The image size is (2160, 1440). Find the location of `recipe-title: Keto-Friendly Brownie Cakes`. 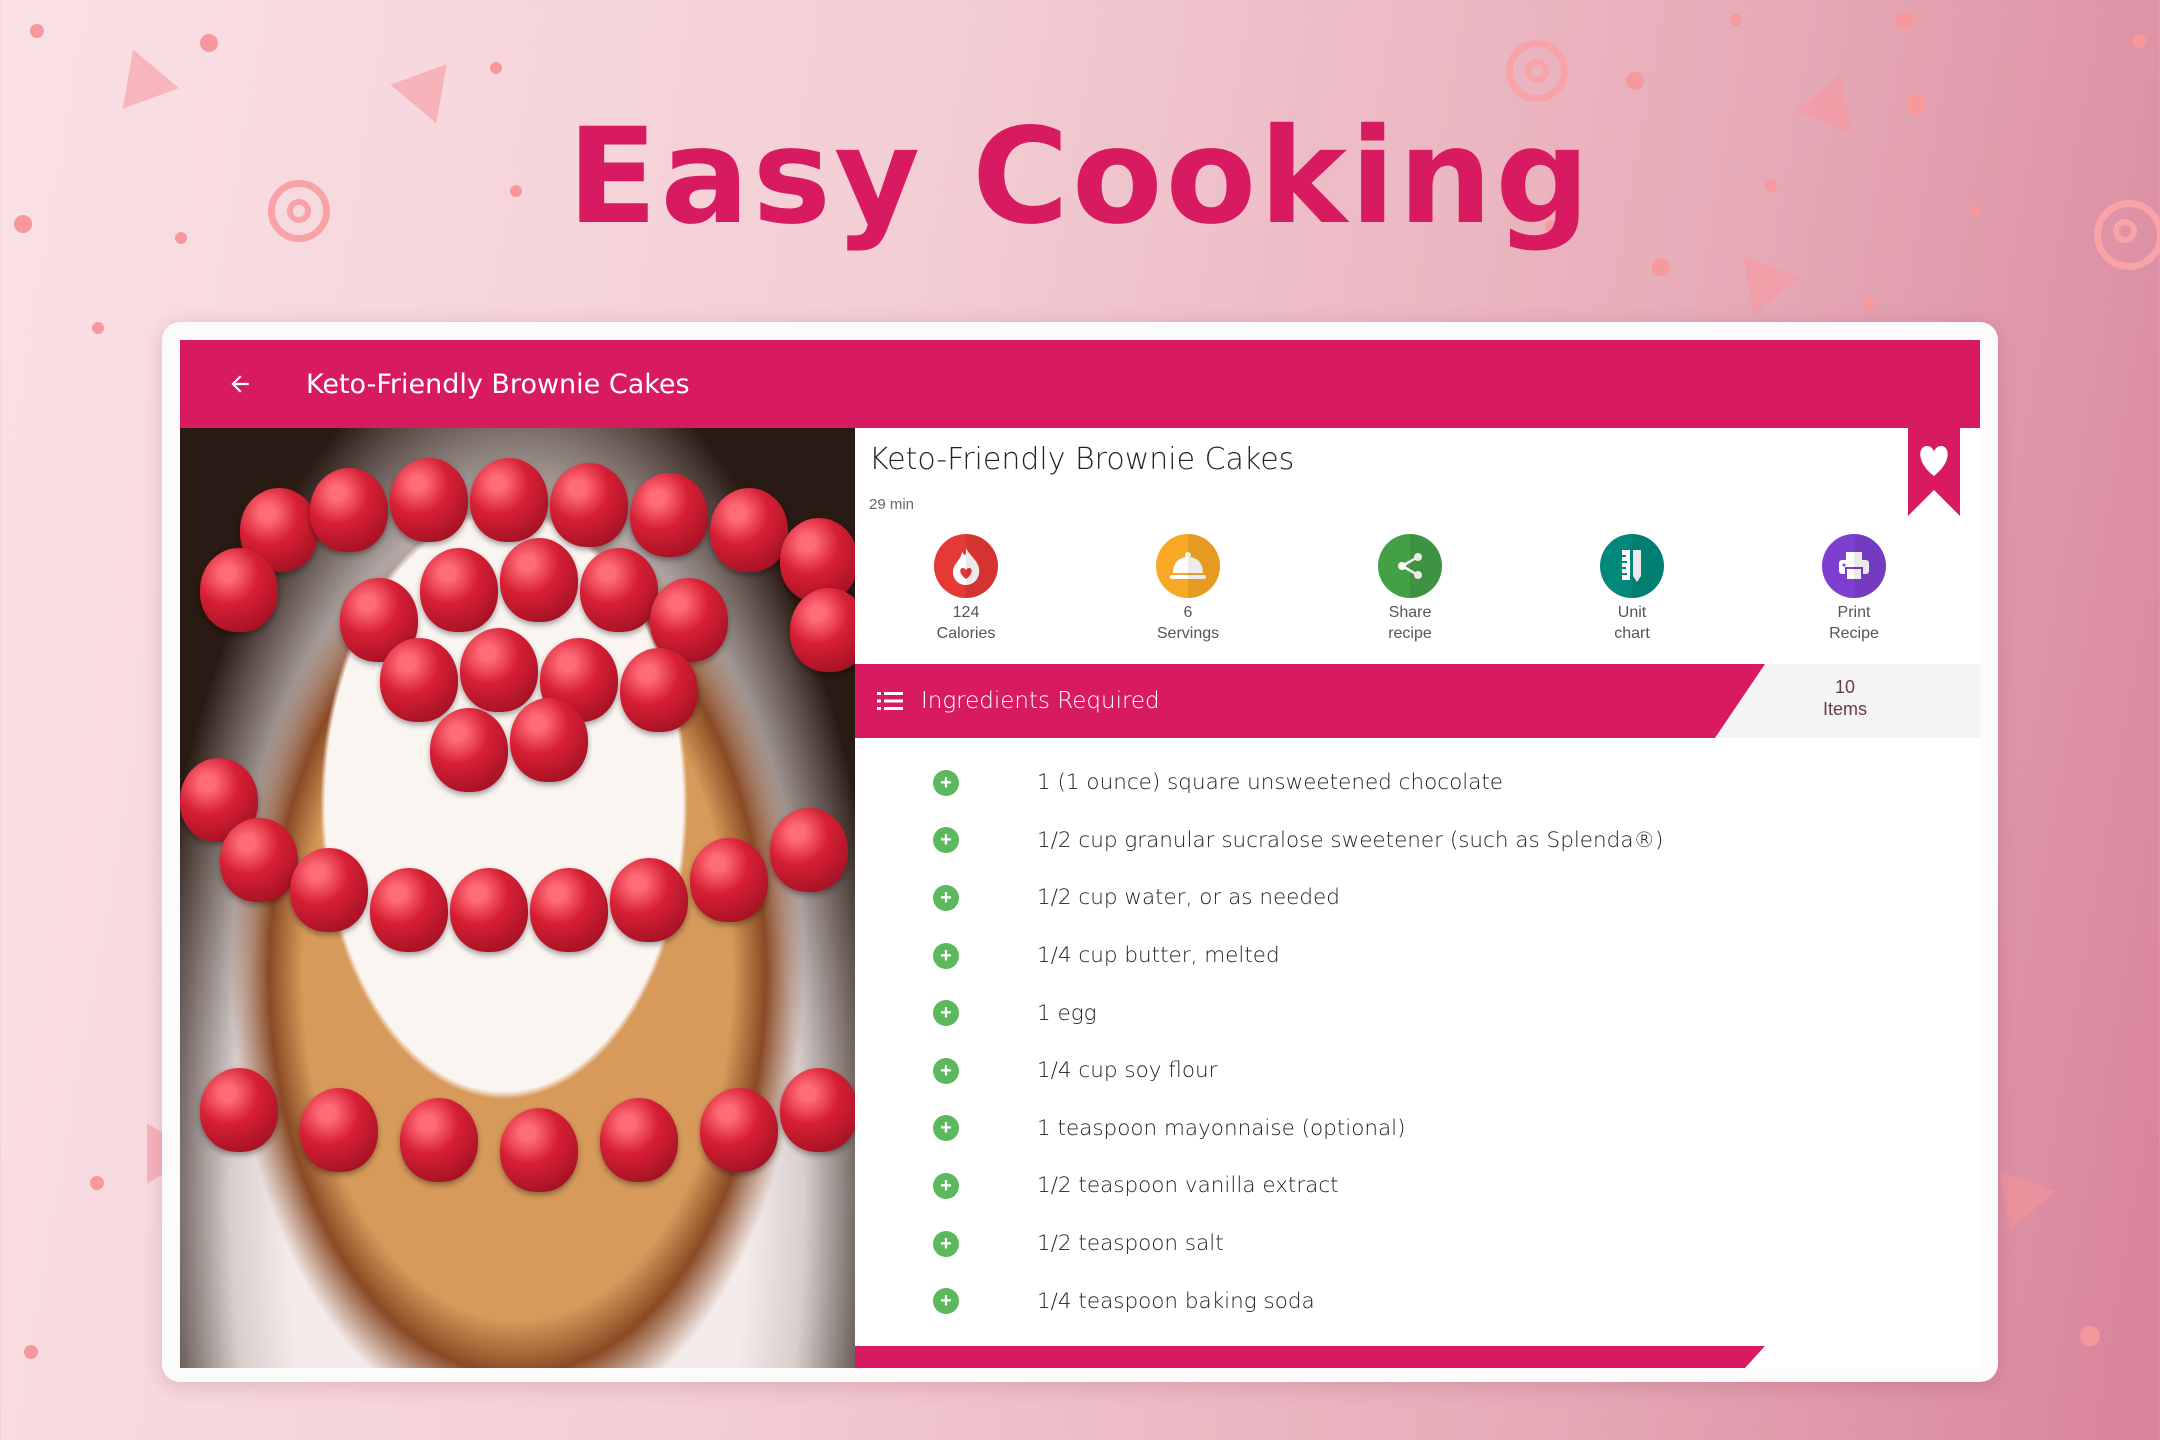

recipe-title: Keto-Friendly Brownie Cakes is located at coordinates (1082, 459).